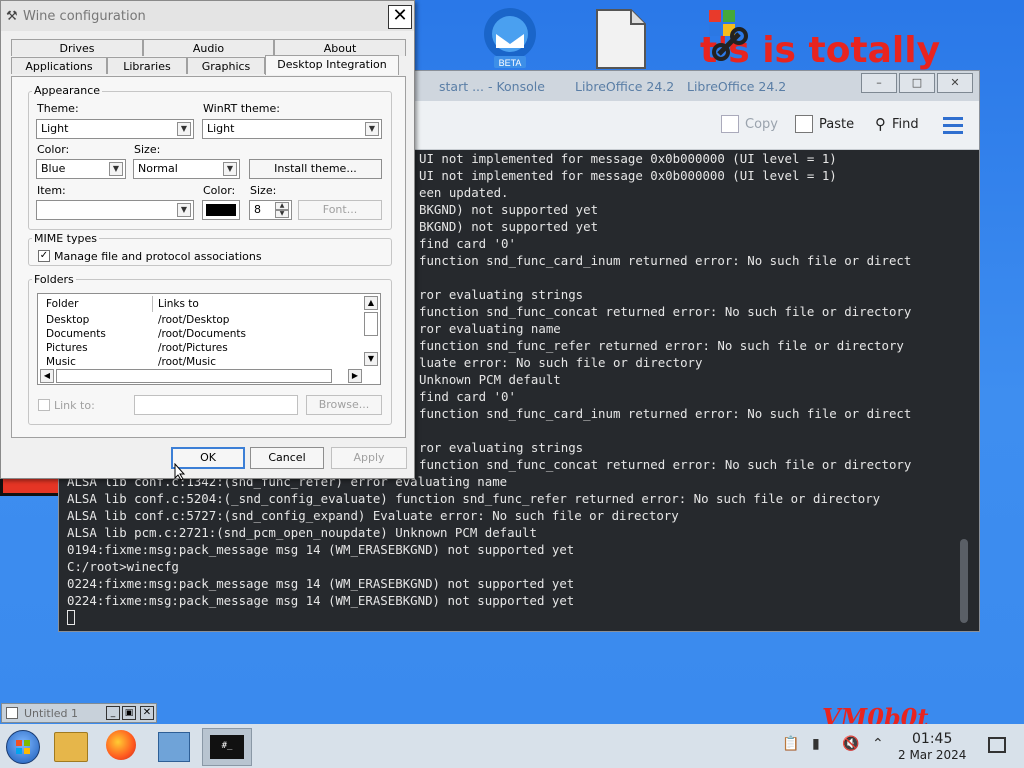  I want to click on libreoffice-icon, so click(623, 40).